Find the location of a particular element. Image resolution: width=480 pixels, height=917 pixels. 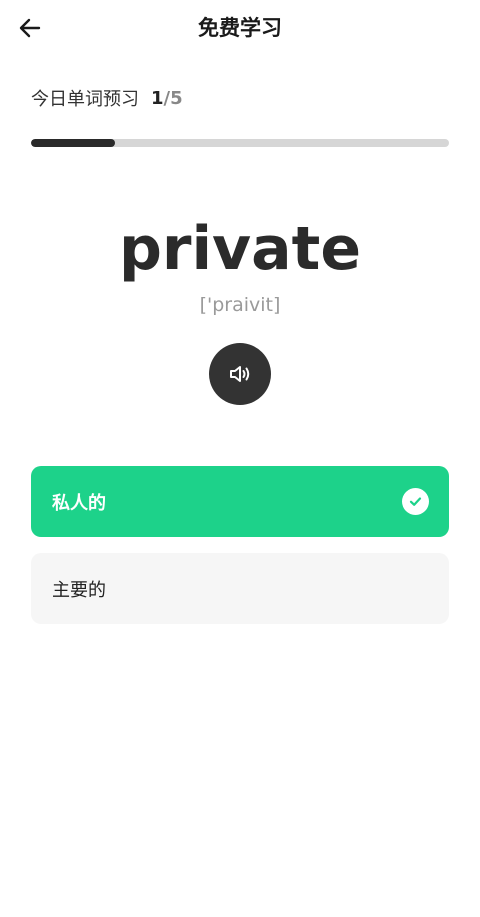

check-circle-icon is located at coordinates (415, 501).